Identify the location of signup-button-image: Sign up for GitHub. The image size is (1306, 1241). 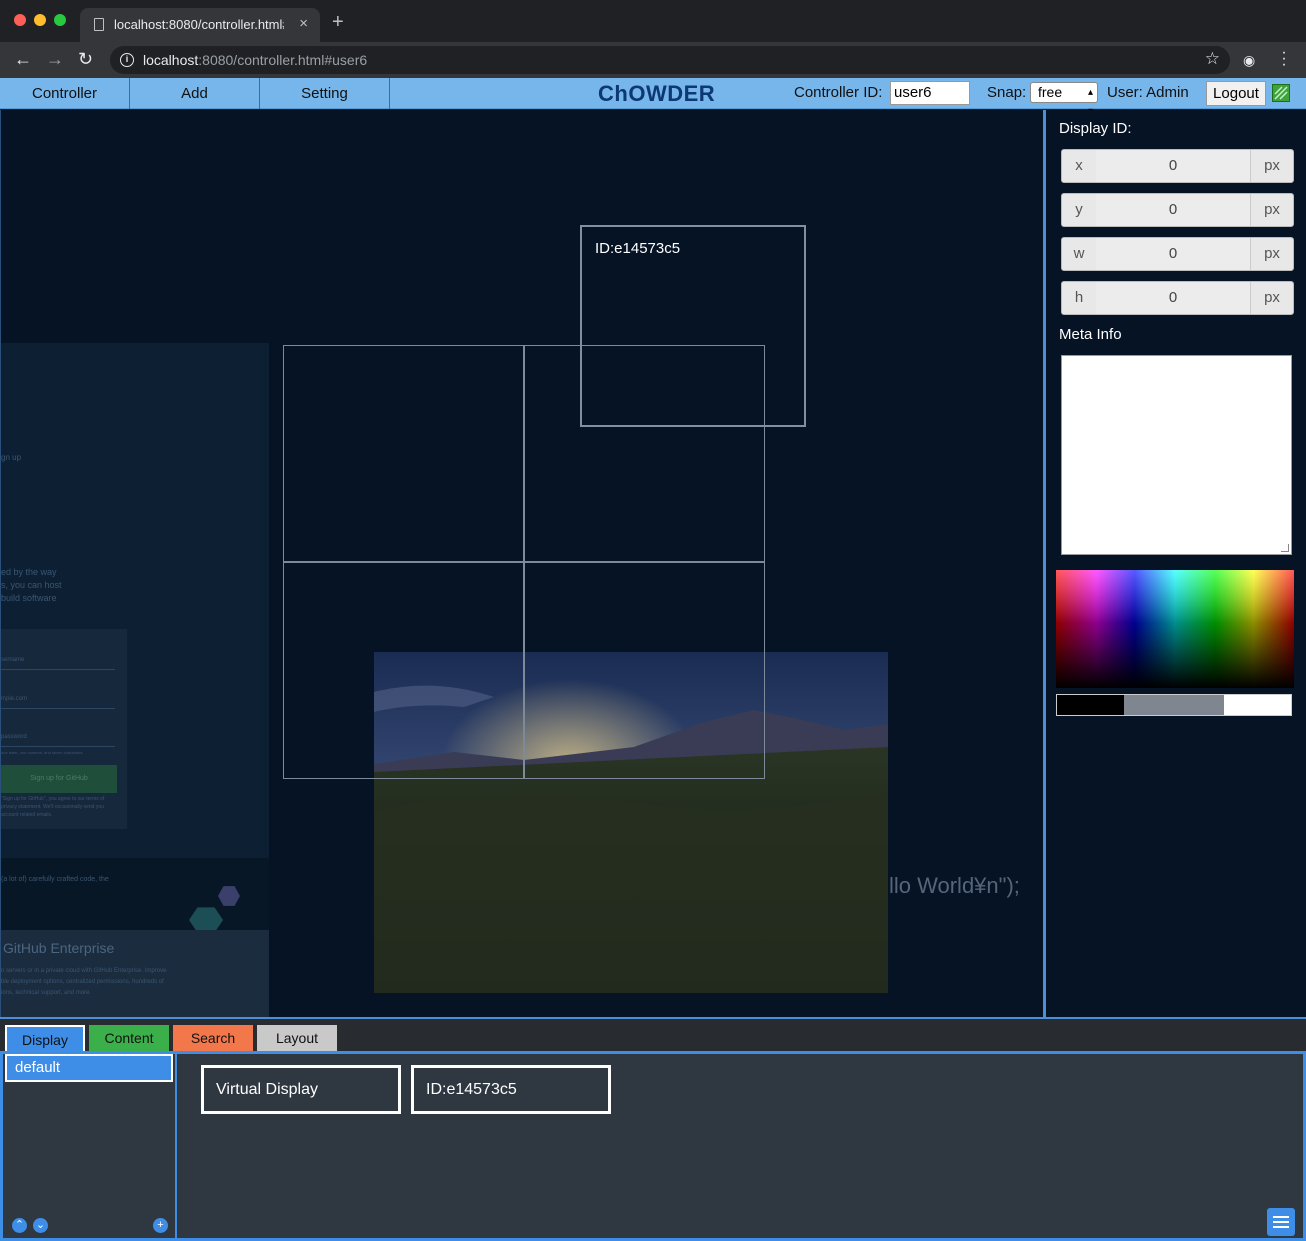
(59, 779).